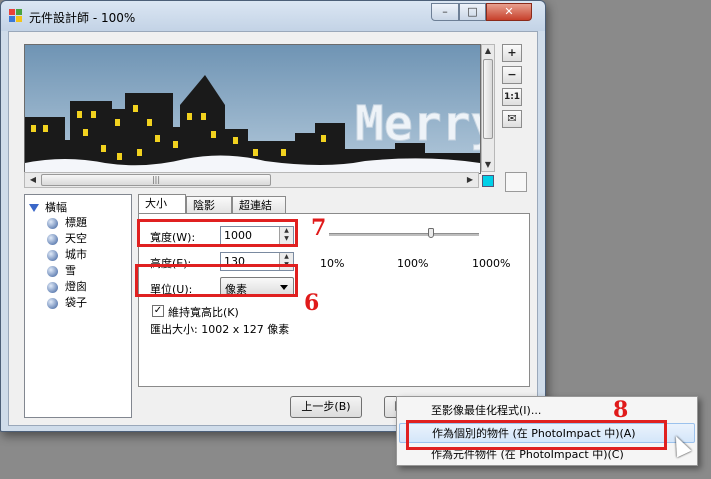  What do you see at coordinates (621, 410) in the screenshot?
I see `annotation-number-8: 8` at bounding box center [621, 410].